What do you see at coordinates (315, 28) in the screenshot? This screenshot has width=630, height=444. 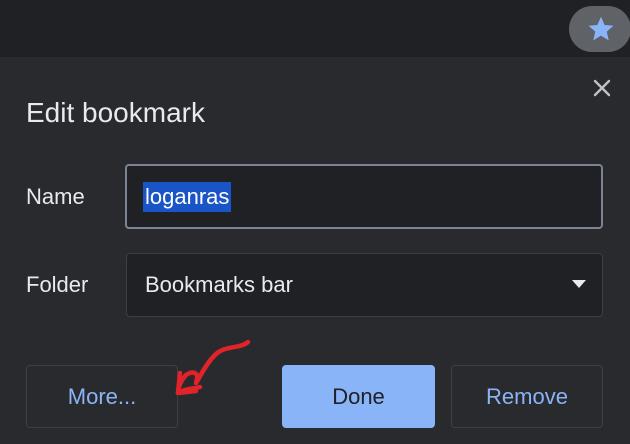 I see `browser-toolbar` at bounding box center [315, 28].